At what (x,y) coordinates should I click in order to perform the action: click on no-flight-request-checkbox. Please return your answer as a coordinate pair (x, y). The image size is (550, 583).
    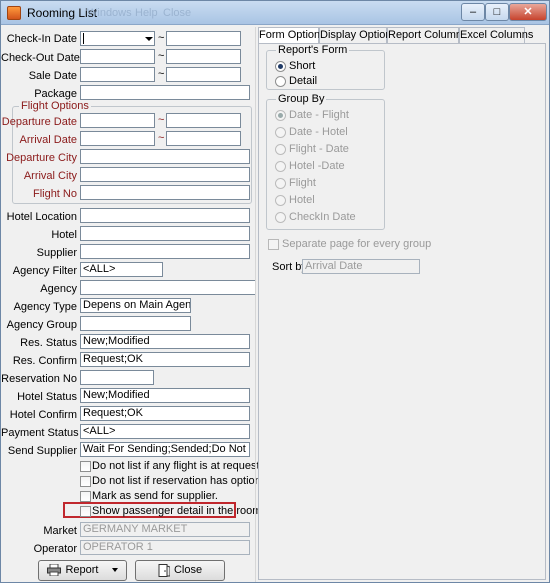
    Looking at the image, I should click on (85, 466).